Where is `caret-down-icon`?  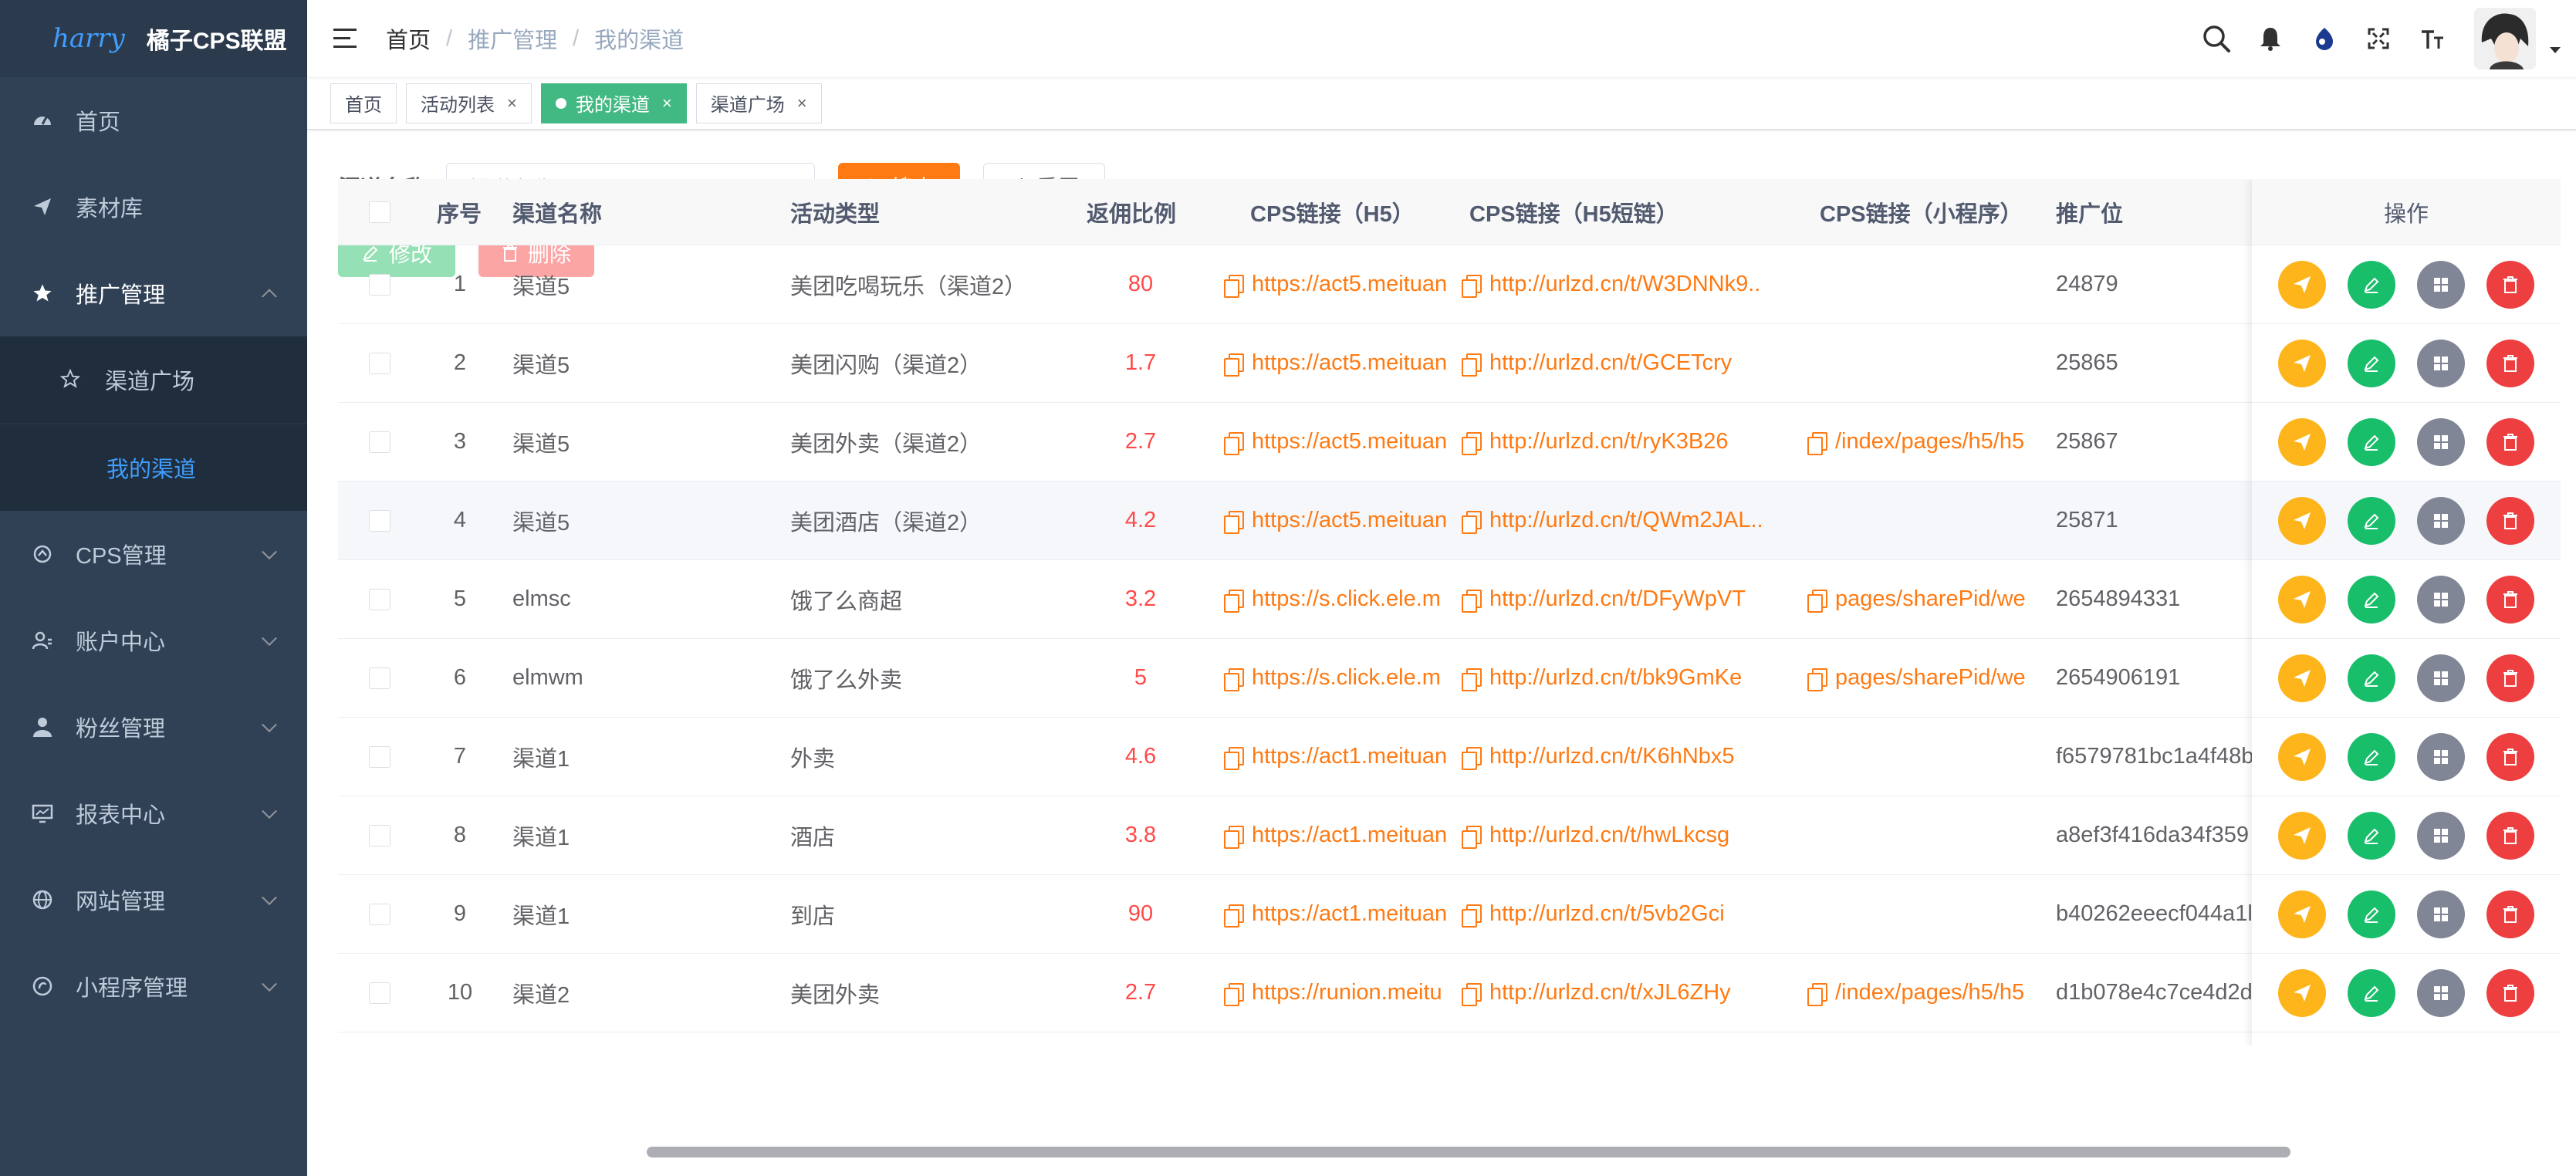
caret-down-icon is located at coordinates (2555, 50).